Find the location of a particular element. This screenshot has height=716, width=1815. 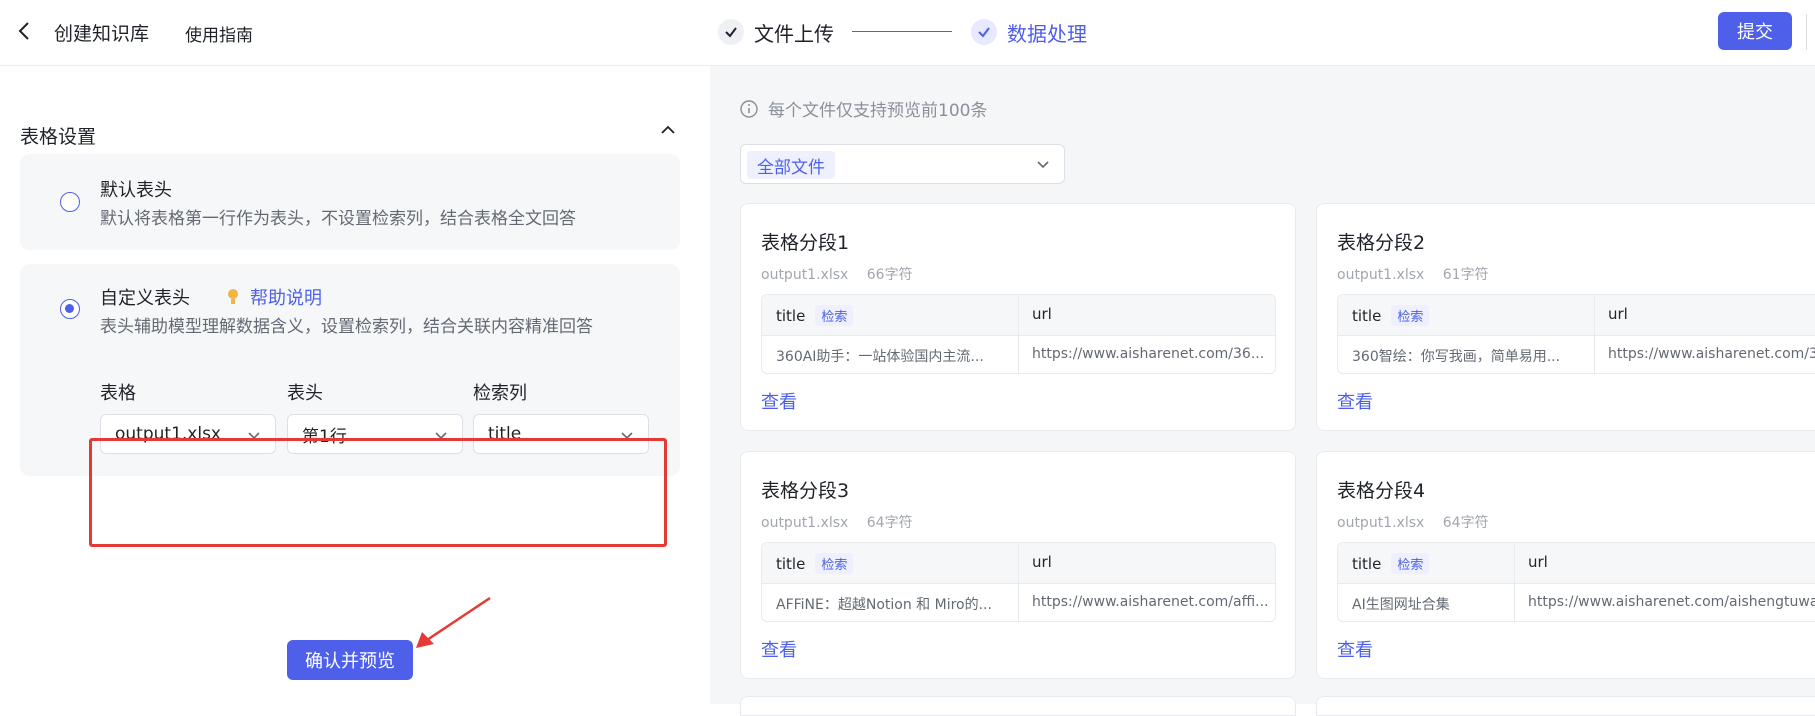

chevron-up-icon is located at coordinates (668, 130).